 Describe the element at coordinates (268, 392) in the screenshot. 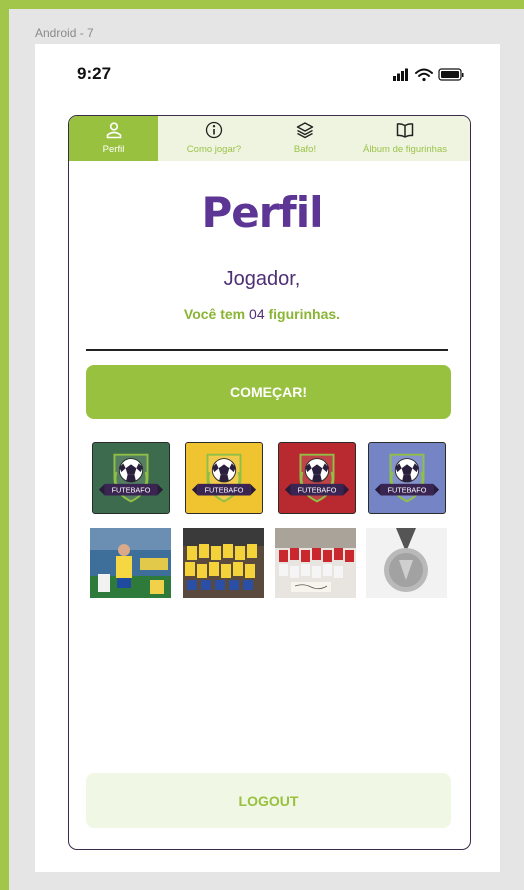

I see `start-button: COMEÇAR!` at that location.